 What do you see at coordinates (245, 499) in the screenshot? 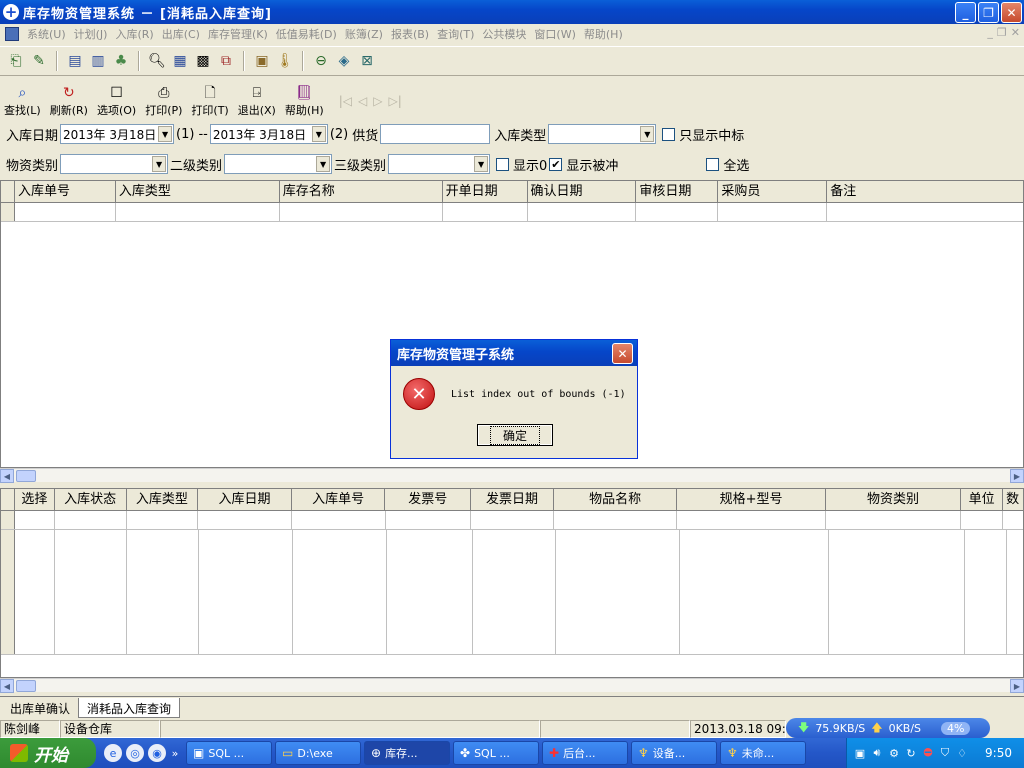
I see `col-inbound-date: 入库日期` at bounding box center [245, 499].